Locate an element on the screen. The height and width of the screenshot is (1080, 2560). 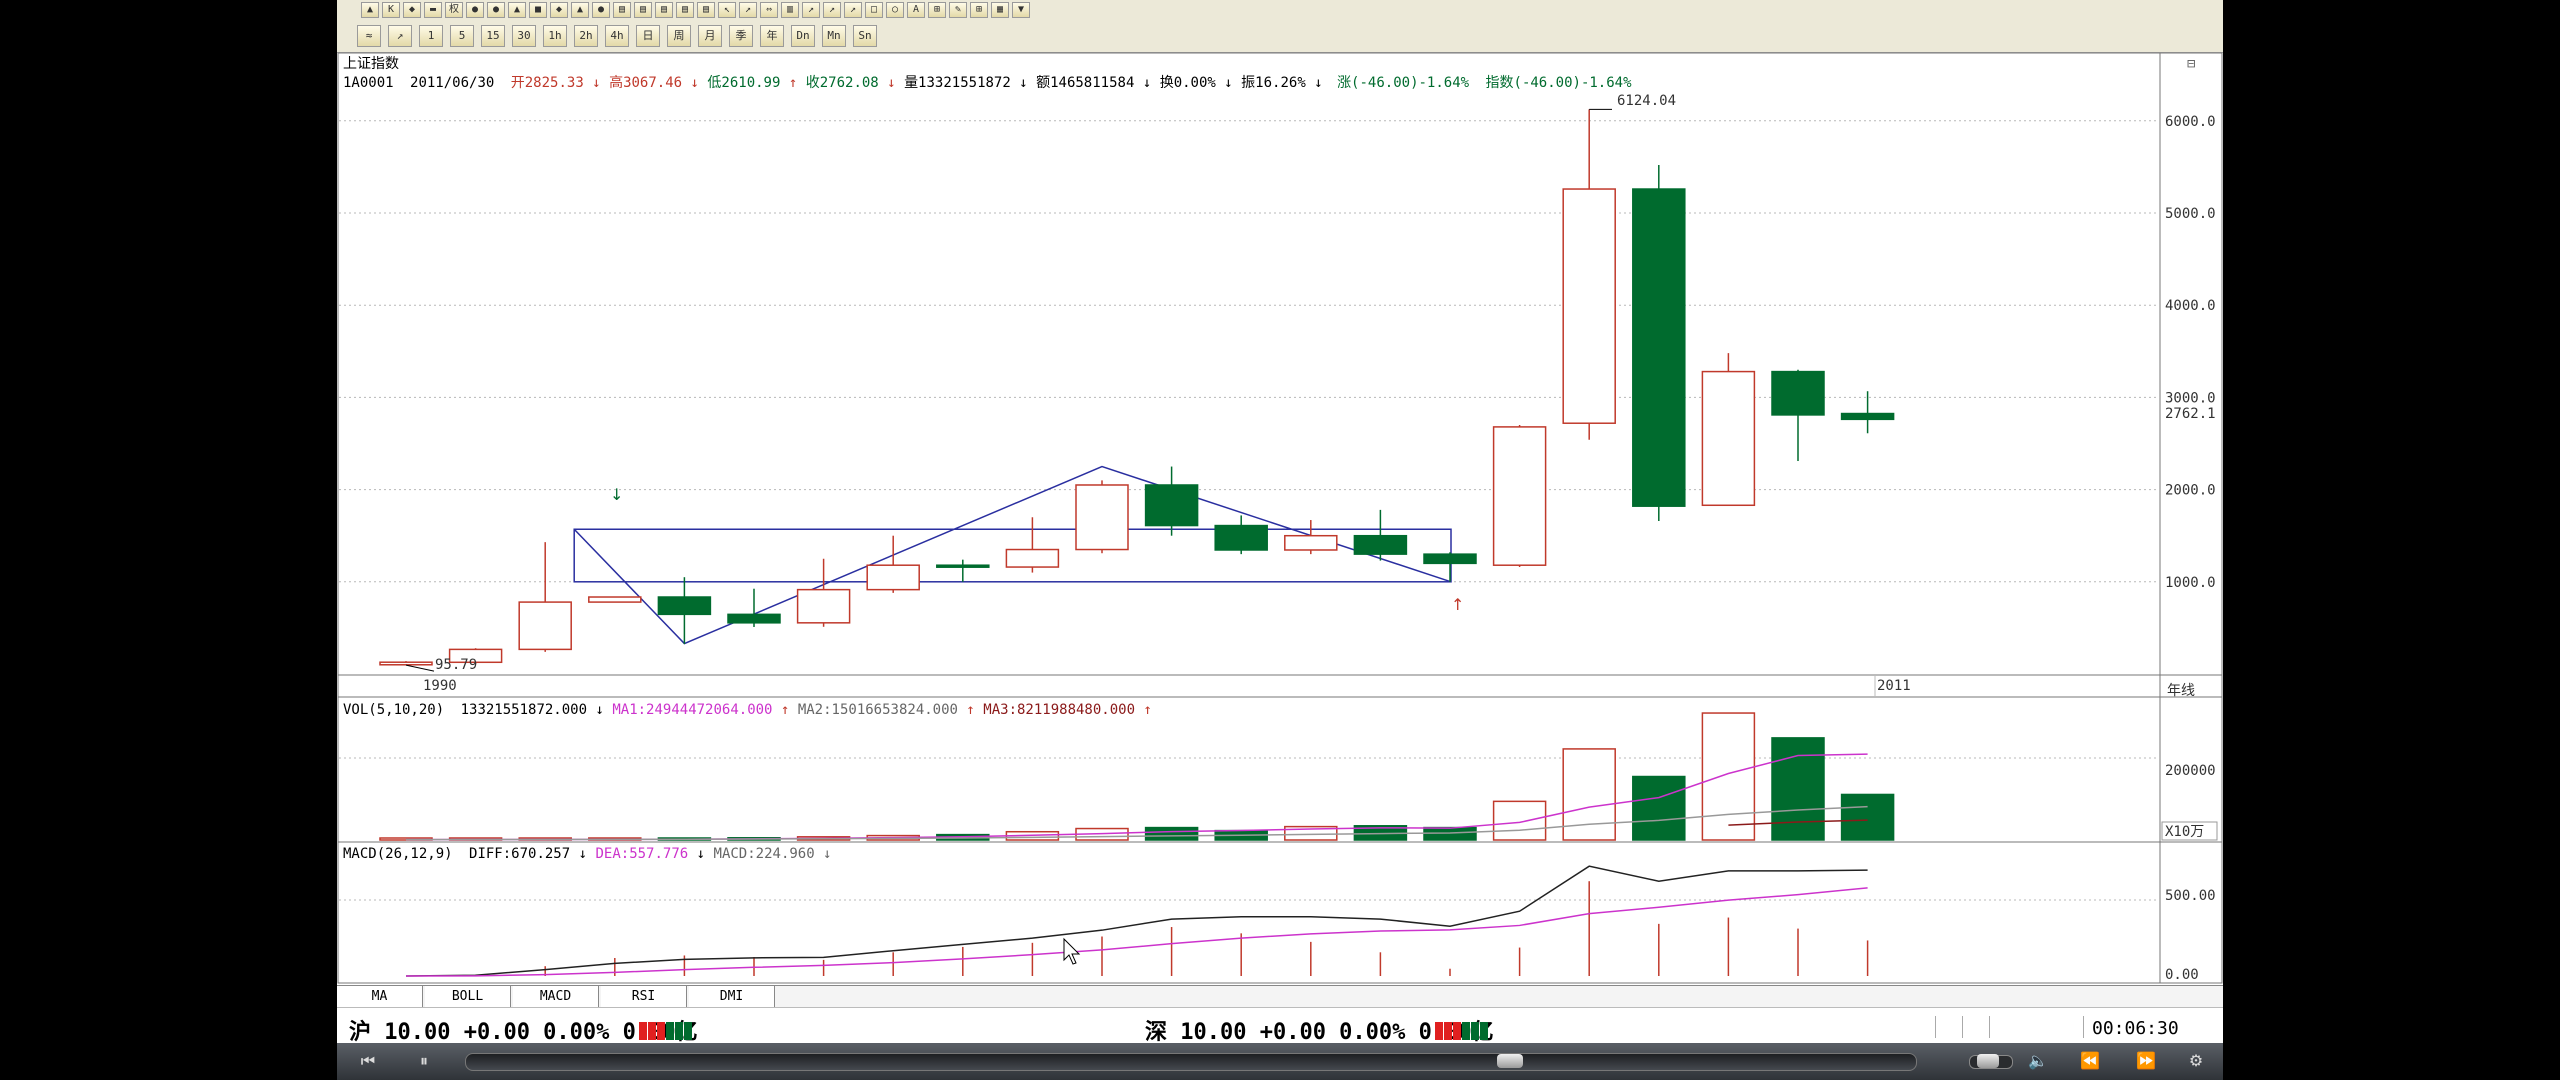
speaker-icon: 🔈 is located at coordinates (2038, 1061).